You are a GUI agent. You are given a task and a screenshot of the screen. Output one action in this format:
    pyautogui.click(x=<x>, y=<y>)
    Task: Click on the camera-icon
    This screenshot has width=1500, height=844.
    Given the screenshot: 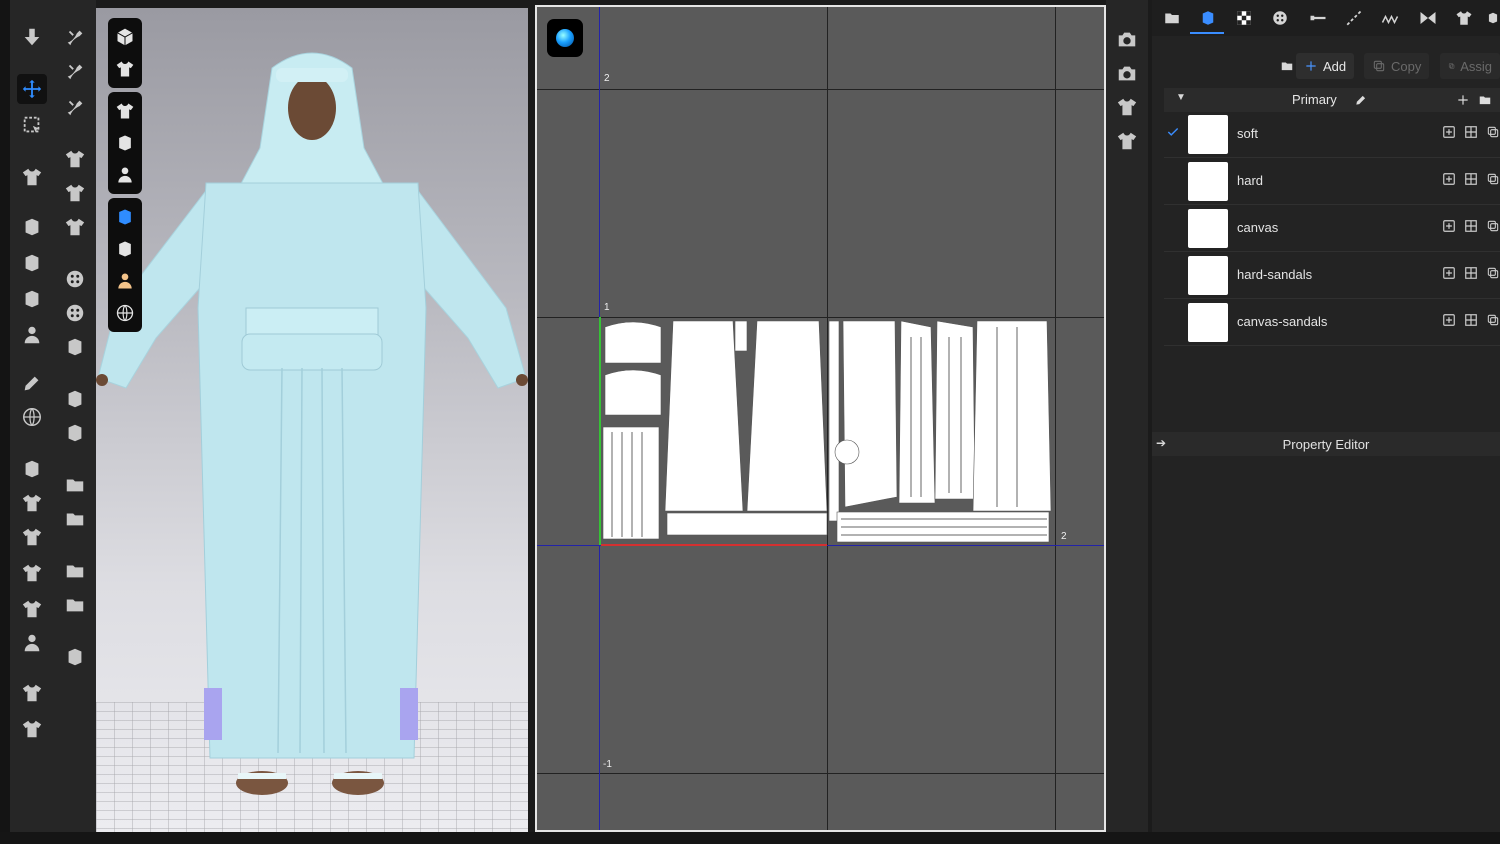 What is the action you would take?
    pyautogui.click(x=1127, y=73)
    